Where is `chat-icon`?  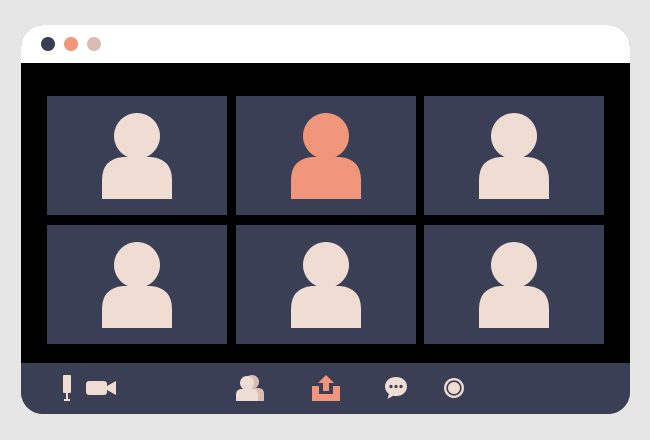 chat-icon is located at coordinates (396, 388).